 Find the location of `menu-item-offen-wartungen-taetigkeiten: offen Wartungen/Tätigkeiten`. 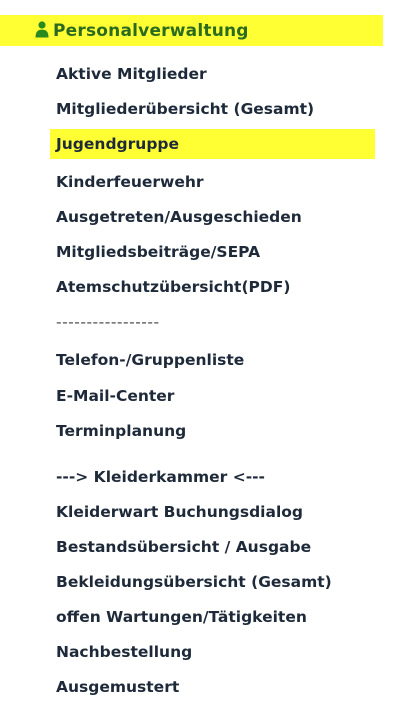

menu-item-offen-wartungen-taetigkeiten: offen Wartungen/Tätigkeiten is located at coordinates (181, 617).